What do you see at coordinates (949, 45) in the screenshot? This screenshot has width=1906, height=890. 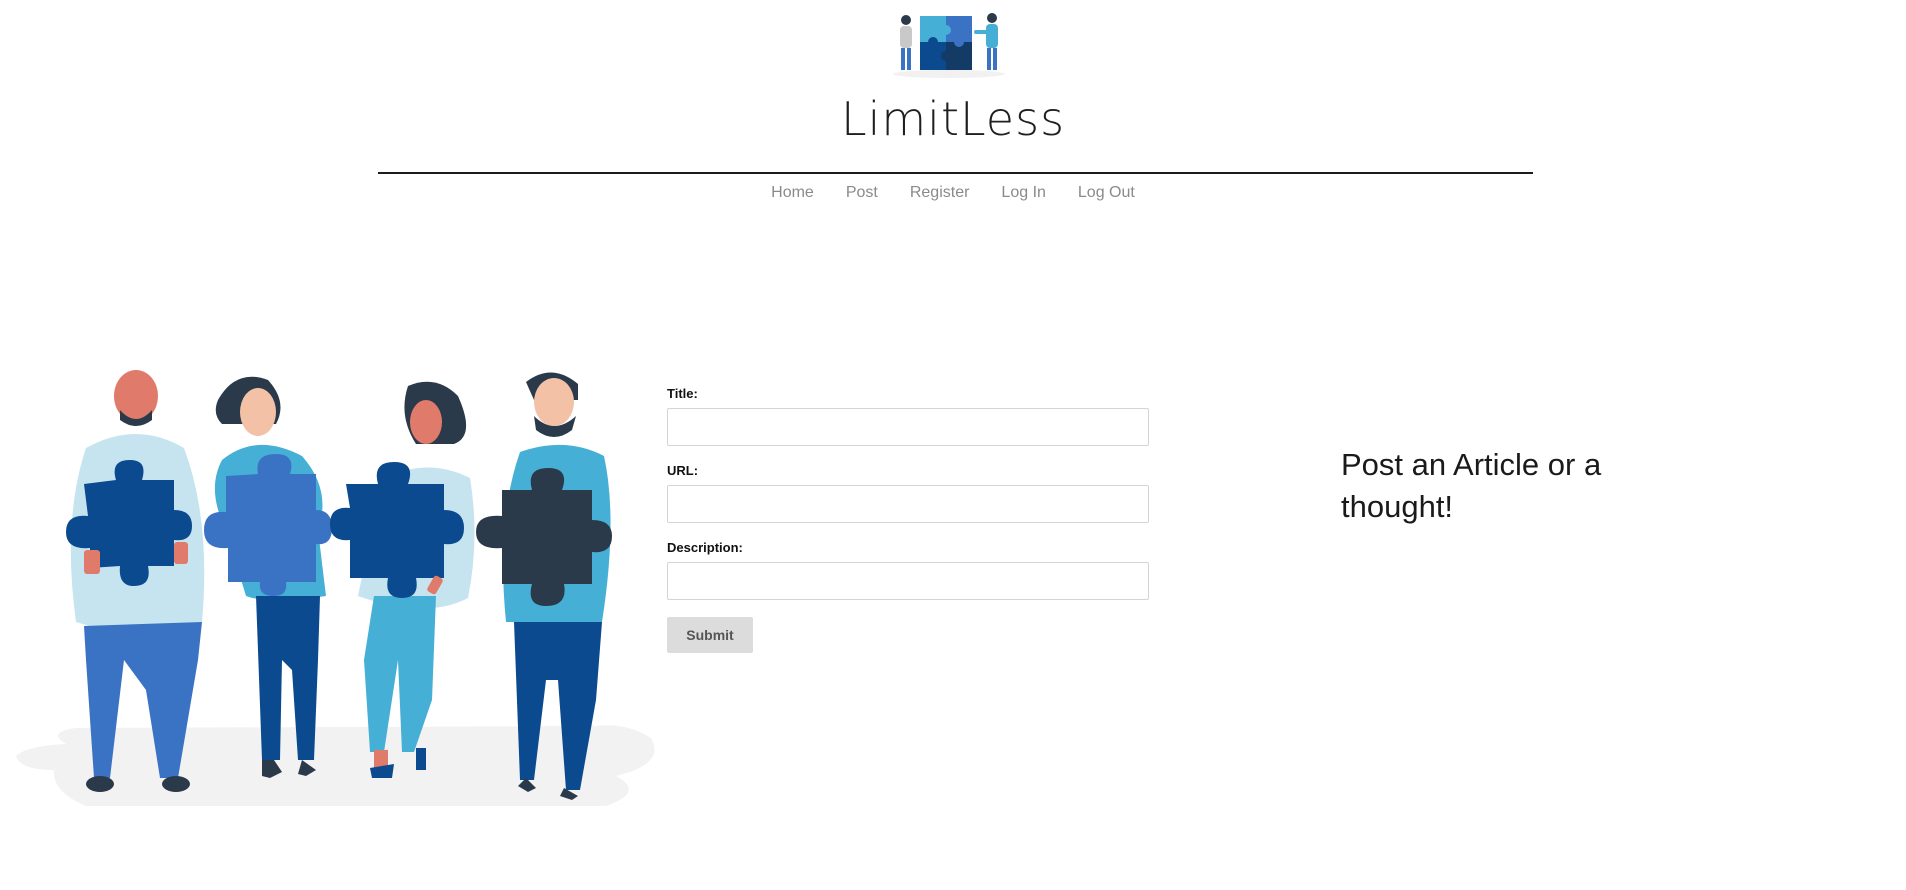 I see `puzzle-team-logo` at bounding box center [949, 45].